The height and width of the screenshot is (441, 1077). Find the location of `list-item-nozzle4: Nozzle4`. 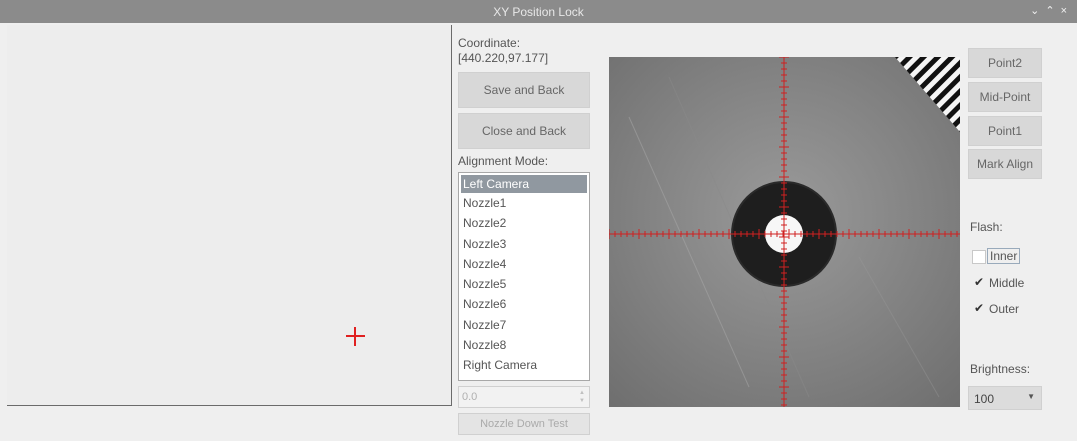

list-item-nozzle4: Nozzle4 is located at coordinates (524, 264).